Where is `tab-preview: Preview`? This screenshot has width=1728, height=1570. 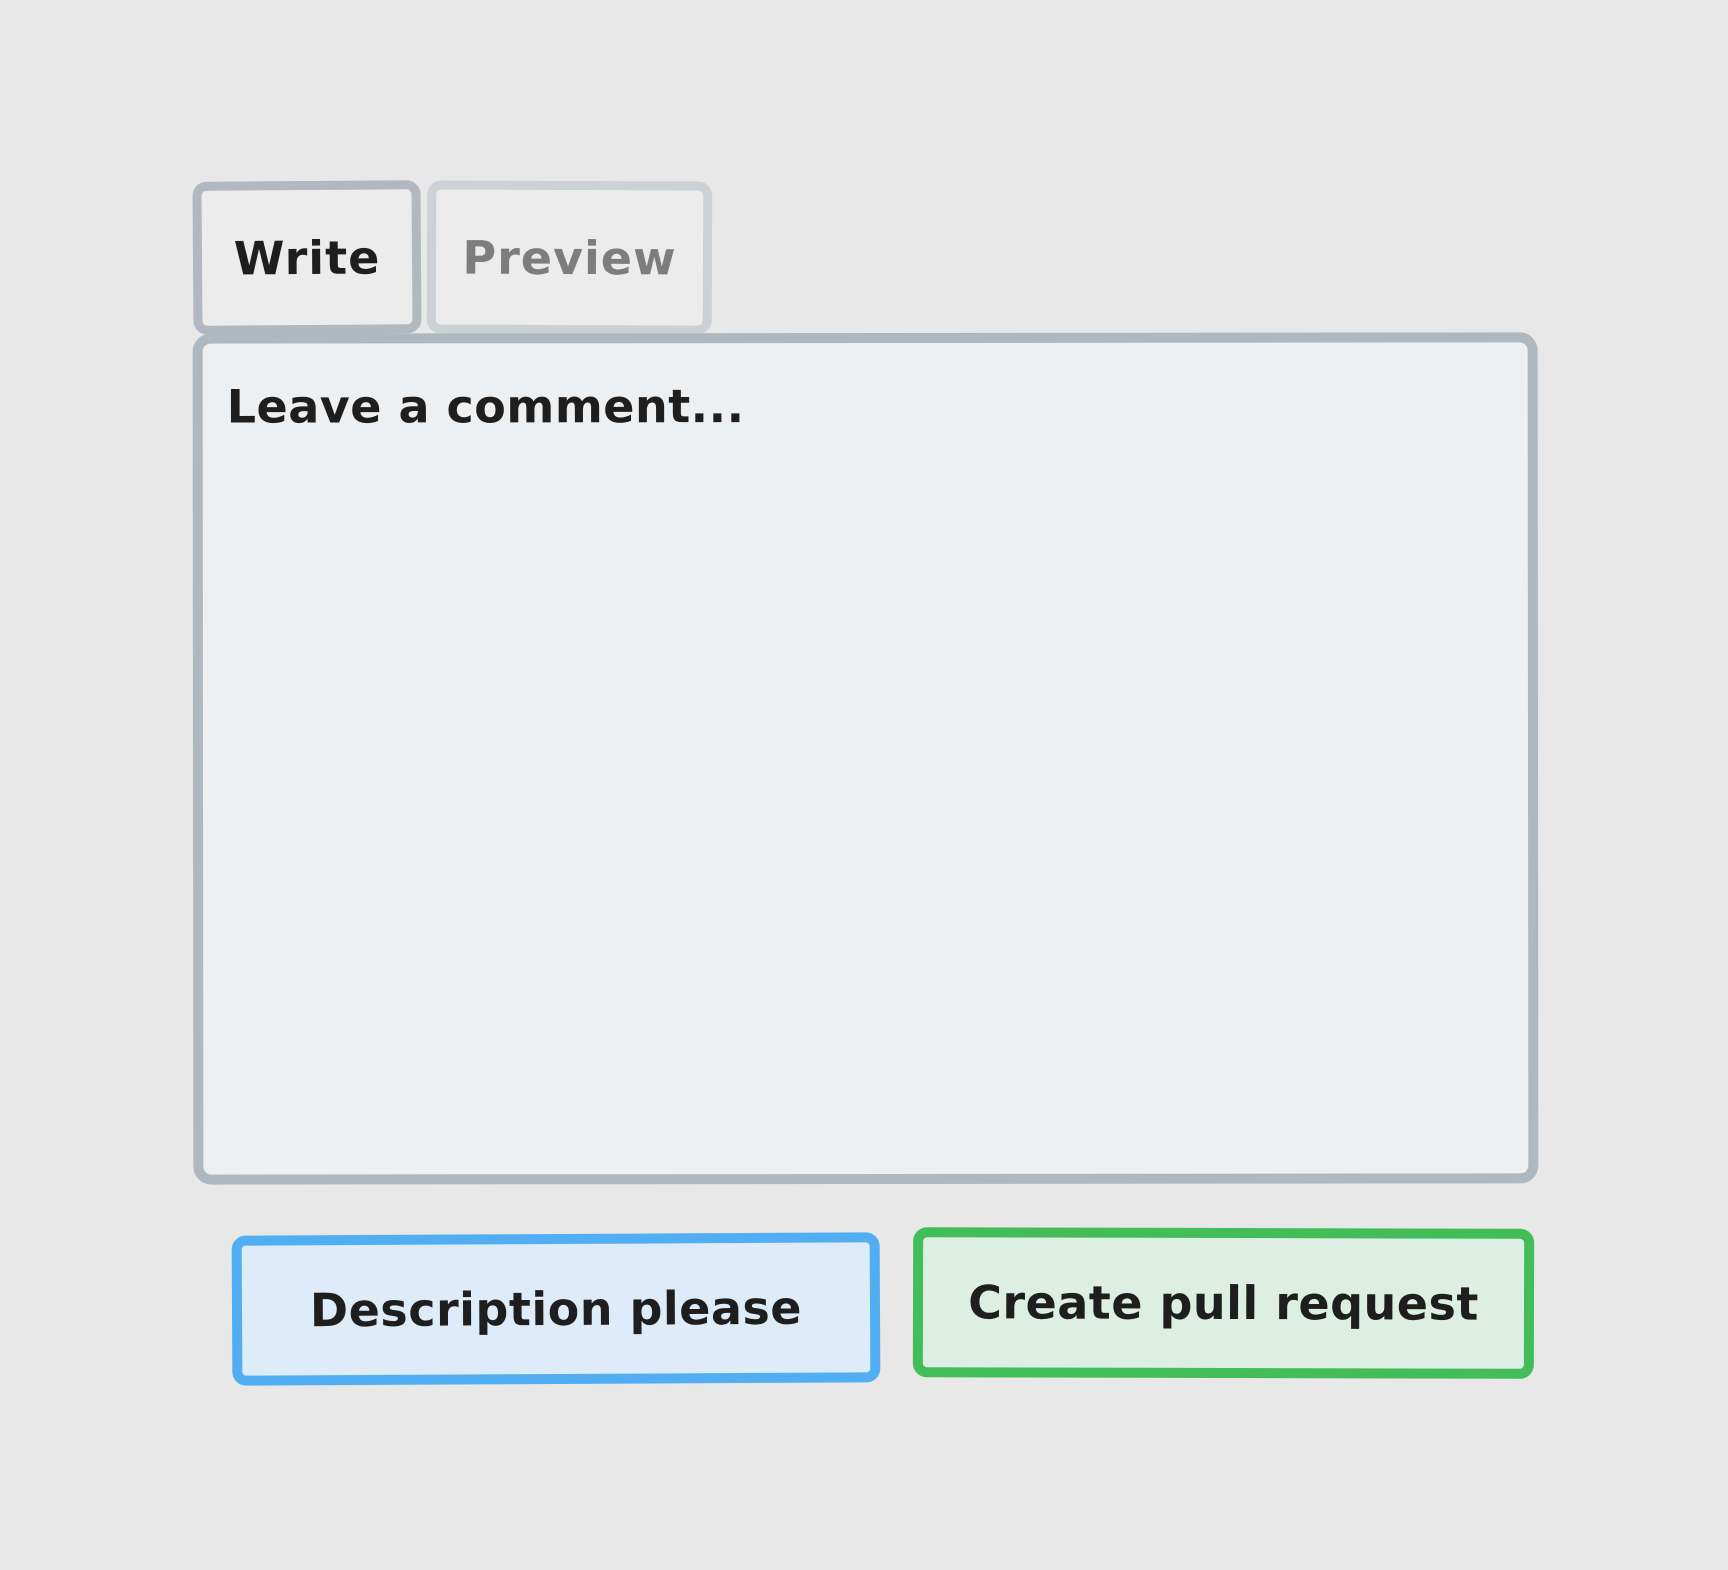
tab-preview: Preview is located at coordinates (569, 257).